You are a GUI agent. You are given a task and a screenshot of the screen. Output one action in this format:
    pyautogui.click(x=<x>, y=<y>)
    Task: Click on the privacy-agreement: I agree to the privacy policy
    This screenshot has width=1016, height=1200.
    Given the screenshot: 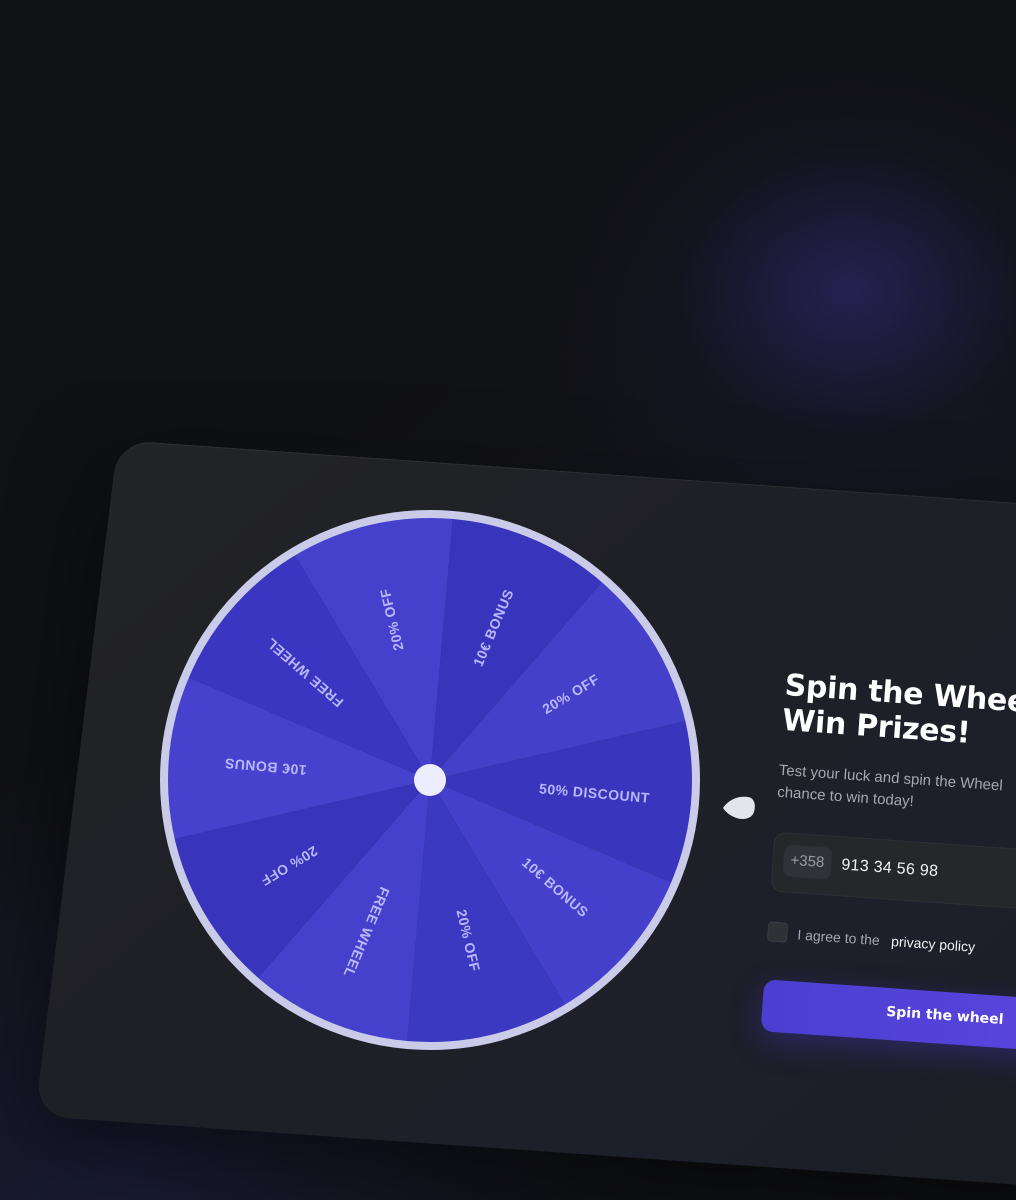 What is the action you would take?
    pyautogui.click(x=891, y=947)
    